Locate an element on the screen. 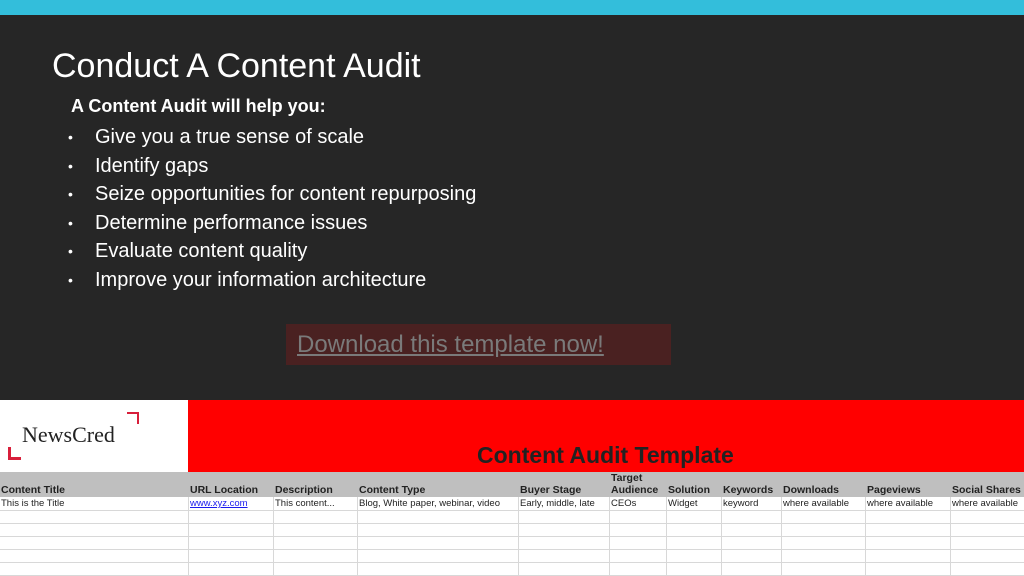 The width and height of the screenshot is (1024, 576). download-template-link: Download this template now! is located at coordinates (478, 344).